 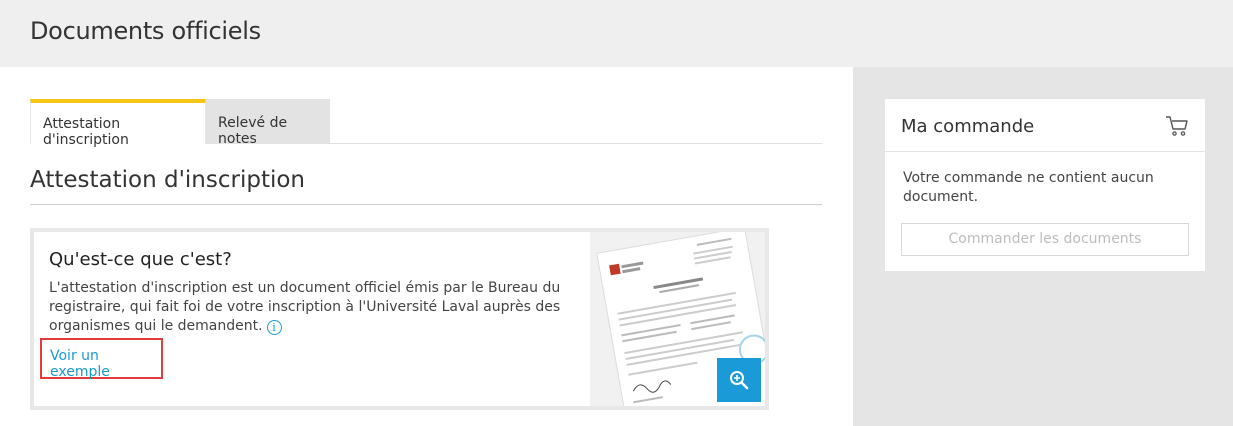 I want to click on order-header: Ma commande, so click(x=1045, y=125).